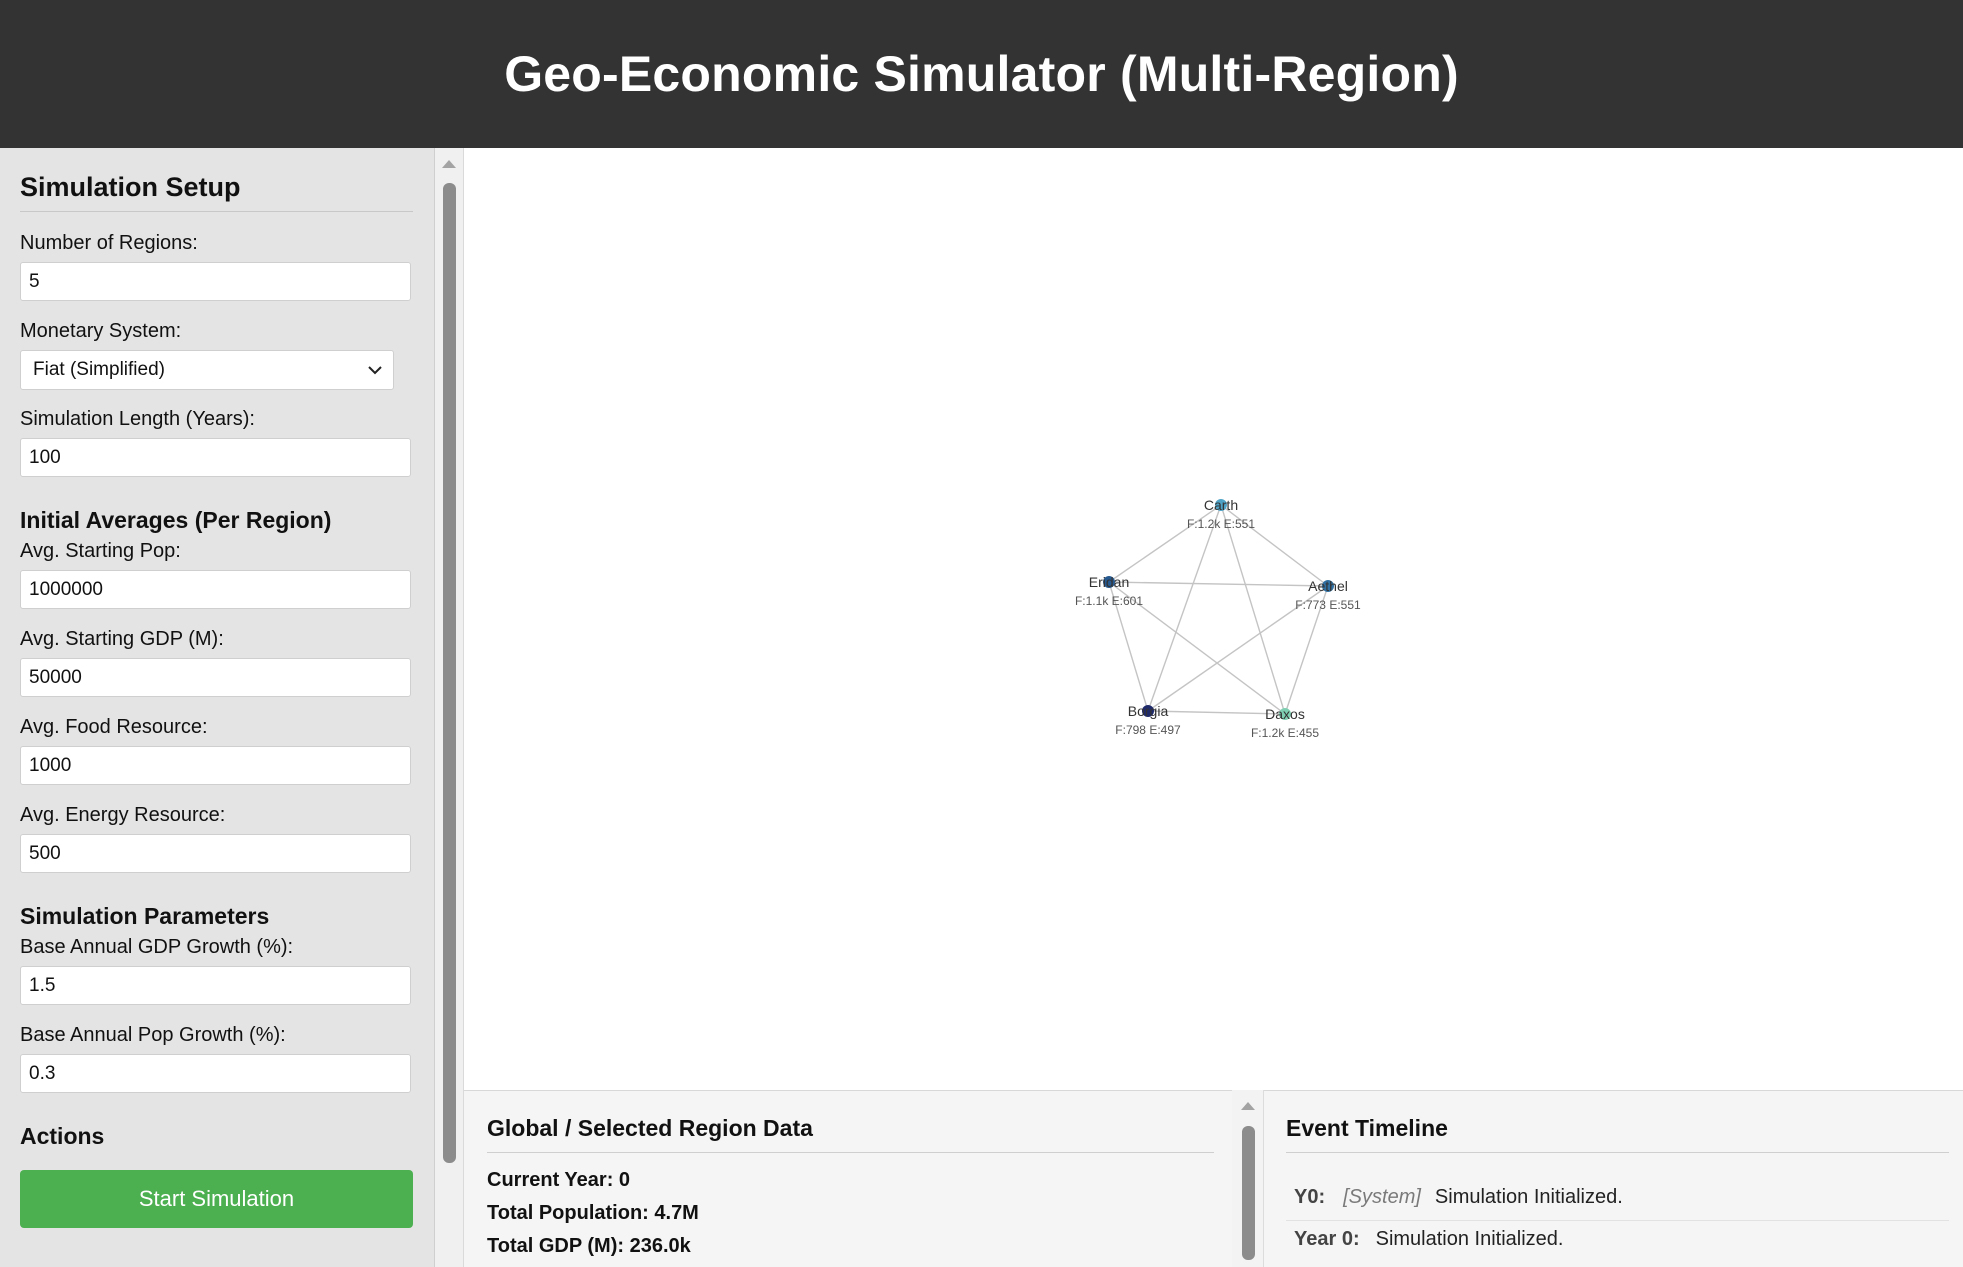  I want to click on pop-growth-input: 0.3, so click(215, 1073).